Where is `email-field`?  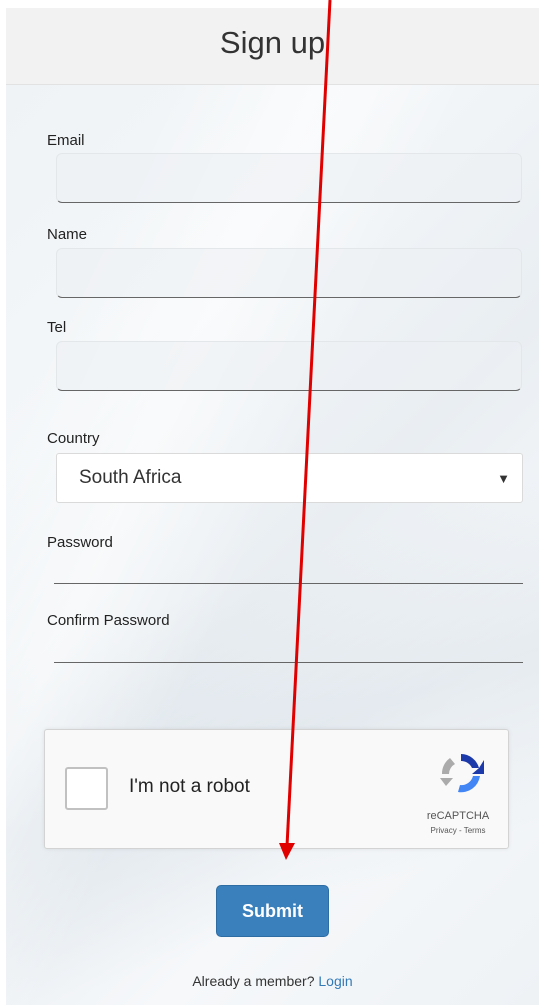
email-field is located at coordinates (289, 178).